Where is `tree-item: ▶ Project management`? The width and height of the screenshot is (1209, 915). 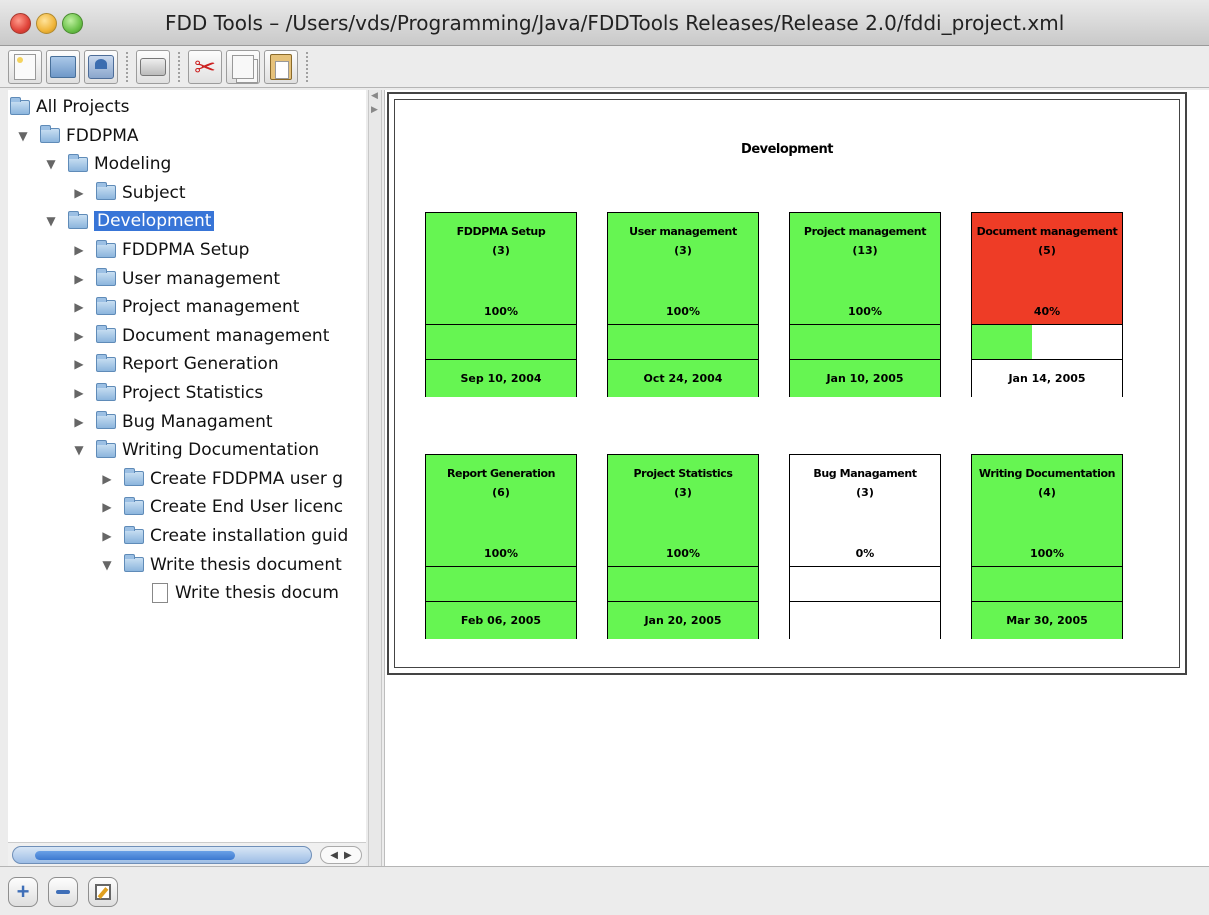 tree-item: ▶ Project management is located at coordinates (185, 307).